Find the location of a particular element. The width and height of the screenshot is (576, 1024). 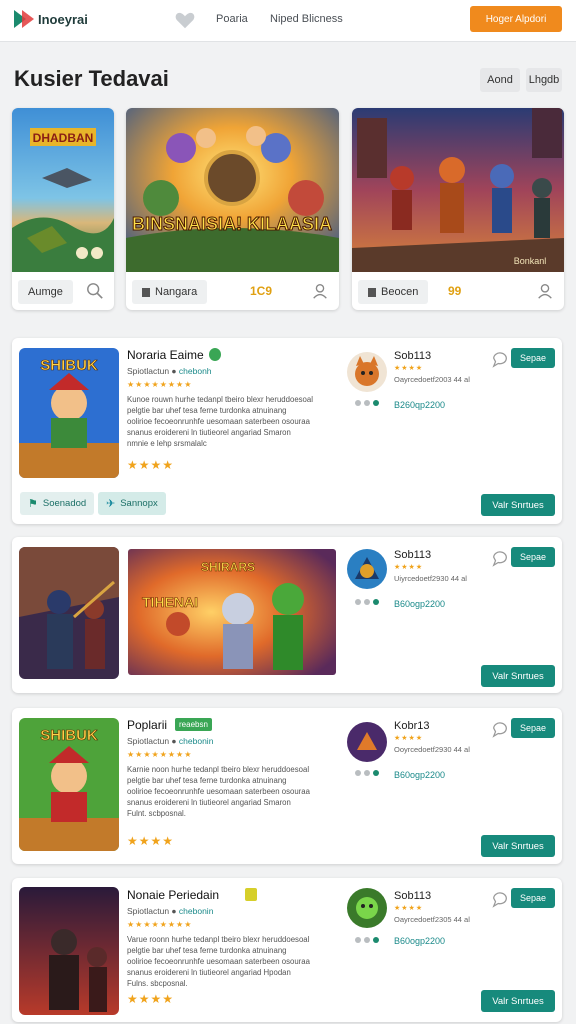

bird-icon: ✈ is located at coordinates (111, 504).